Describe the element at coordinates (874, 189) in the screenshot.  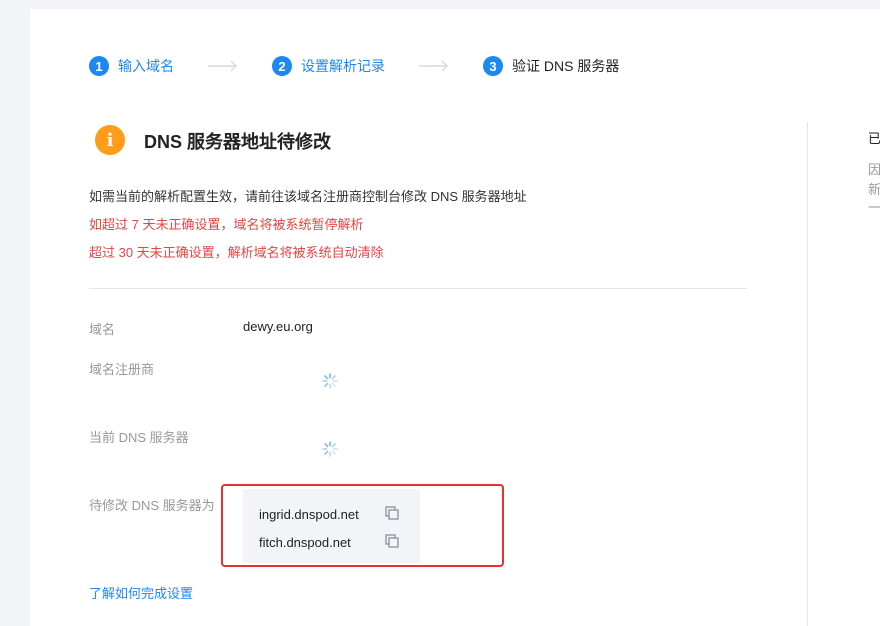
I see `side-panel-text-3: 新` at that location.